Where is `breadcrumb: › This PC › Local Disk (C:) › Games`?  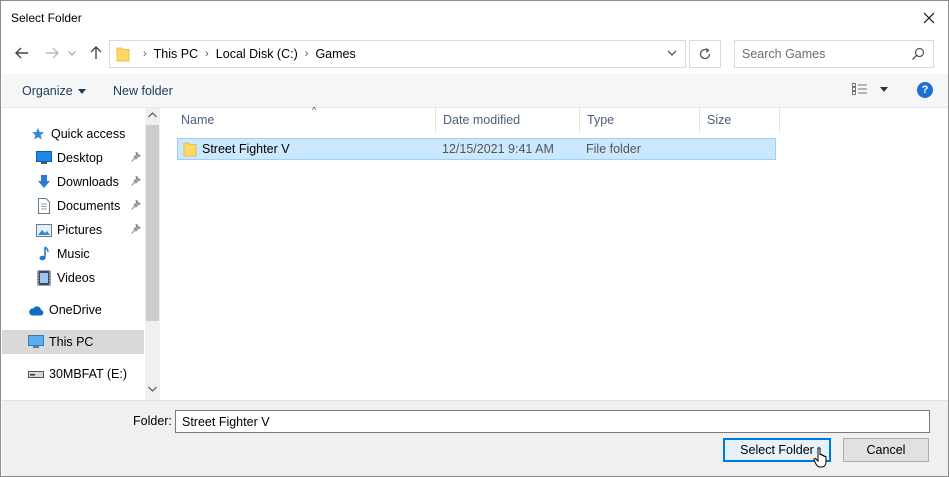
breadcrumb: › This PC › Local Disk (C:) › Games is located at coordinates (246, 54).